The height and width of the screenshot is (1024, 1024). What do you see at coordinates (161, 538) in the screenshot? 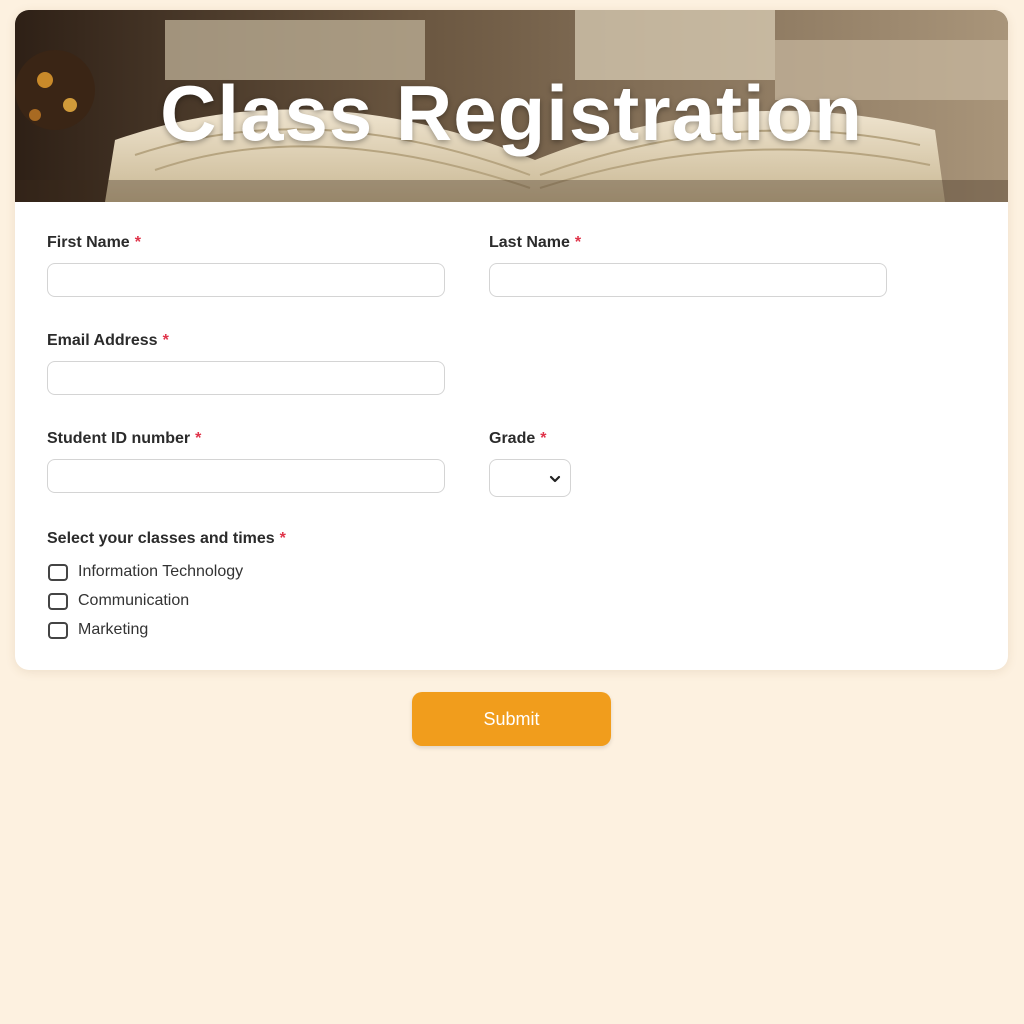
I see `classes-label-text: Select your classes and times` at bounding box center [161, 538].